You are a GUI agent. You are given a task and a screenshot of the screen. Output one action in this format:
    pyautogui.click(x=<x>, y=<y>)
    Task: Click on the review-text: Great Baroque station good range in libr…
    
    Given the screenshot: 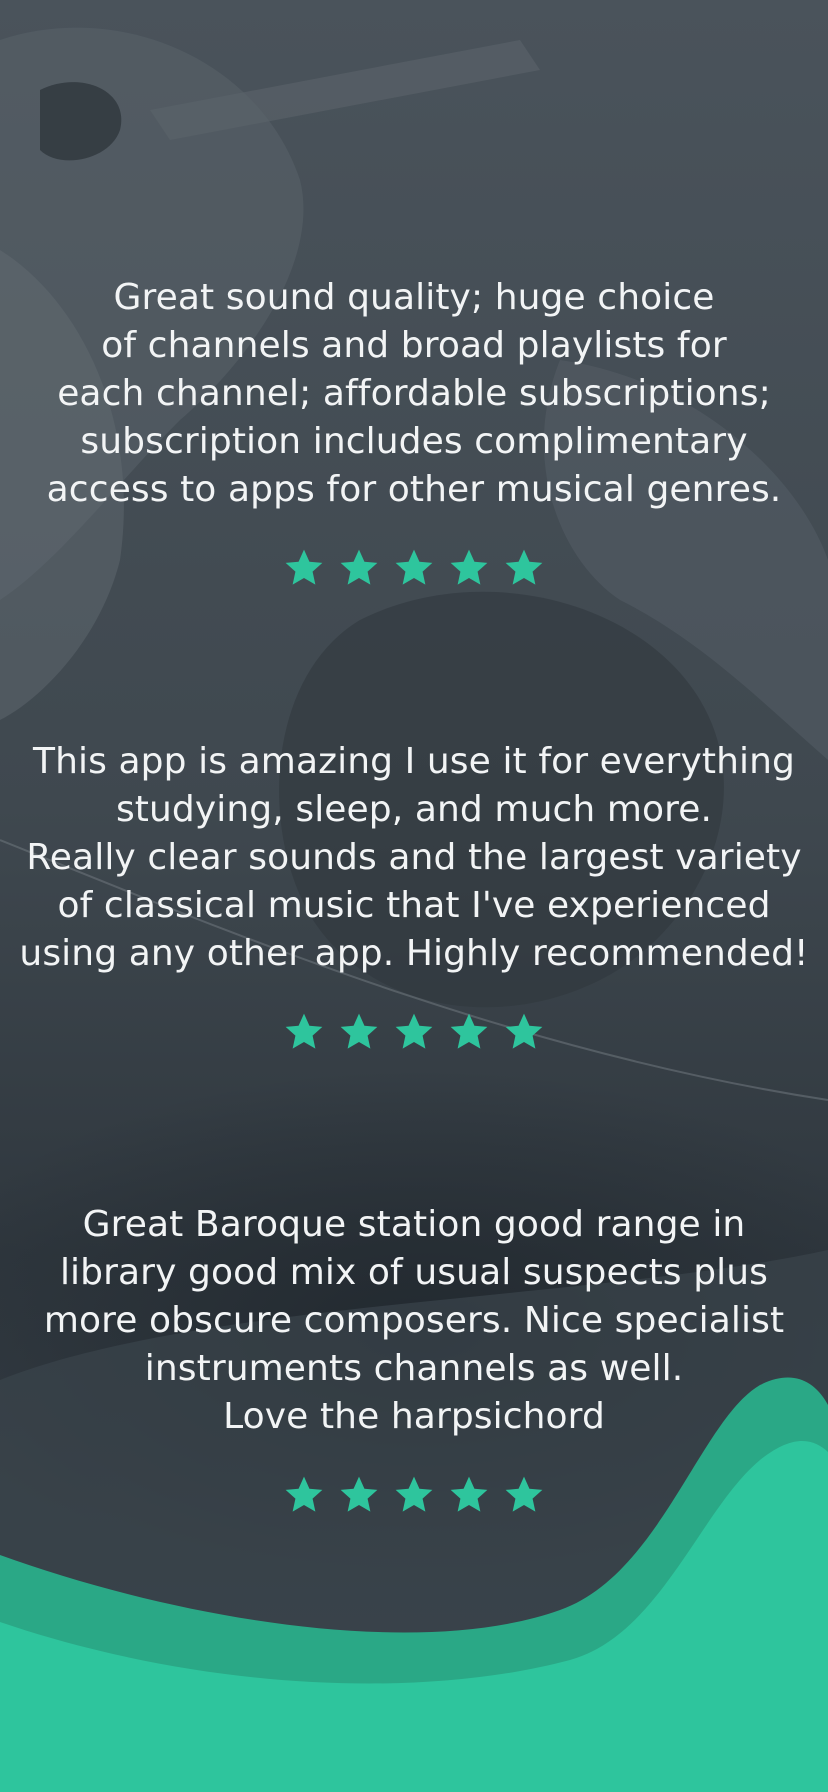 What is the action you would take?
    pyautogui.click(x=414, y=1320)
    